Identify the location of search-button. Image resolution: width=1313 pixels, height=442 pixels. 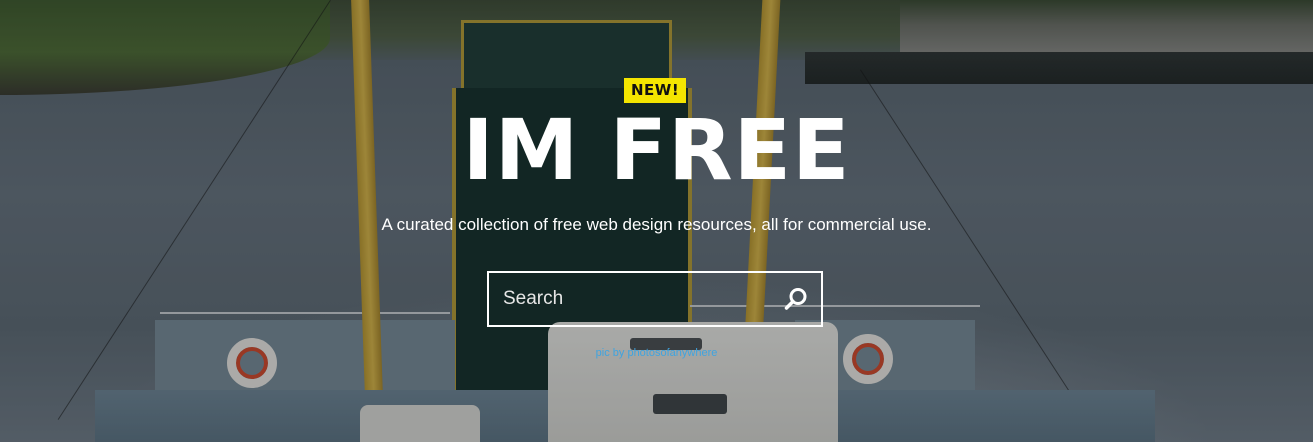
(796, 299).